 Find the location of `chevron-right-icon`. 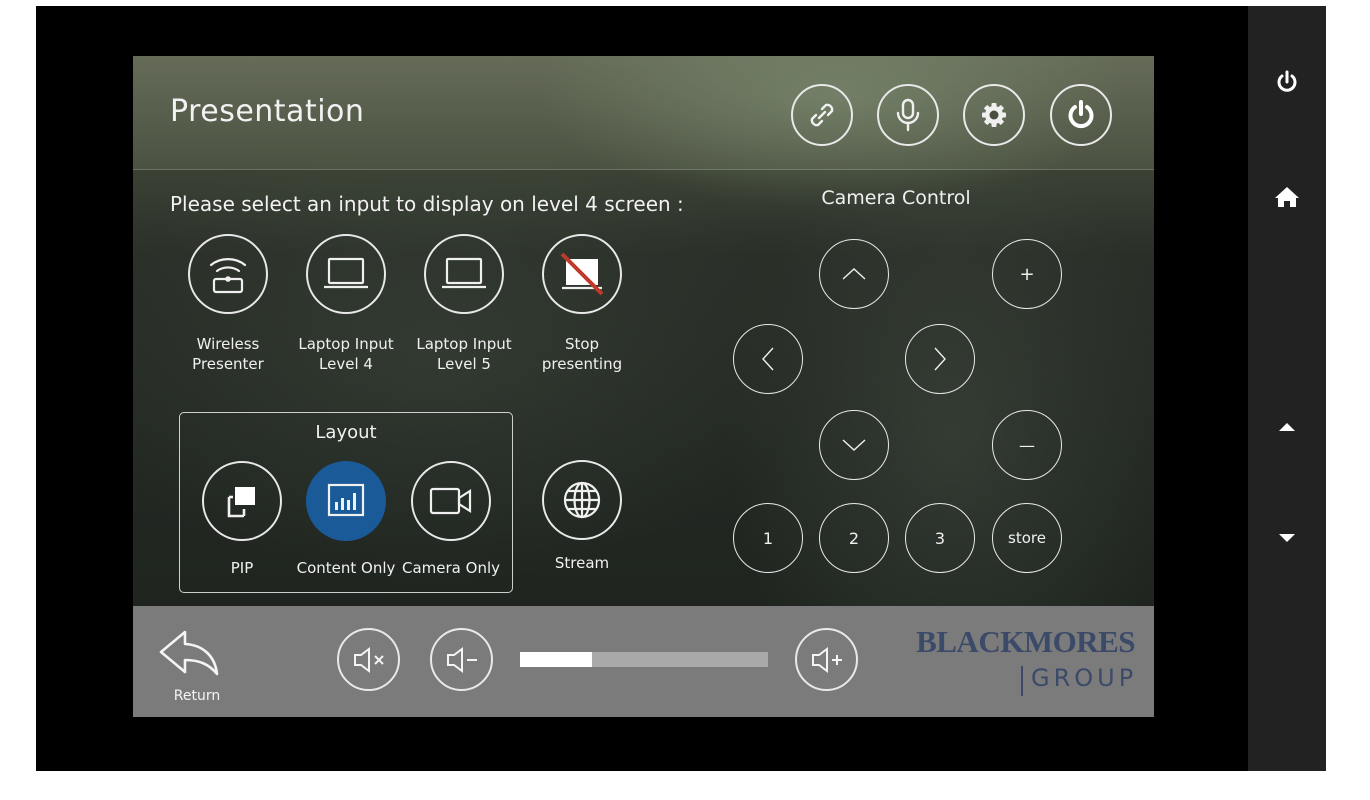

chevron-right-icon is located at coordinates (940, 359).